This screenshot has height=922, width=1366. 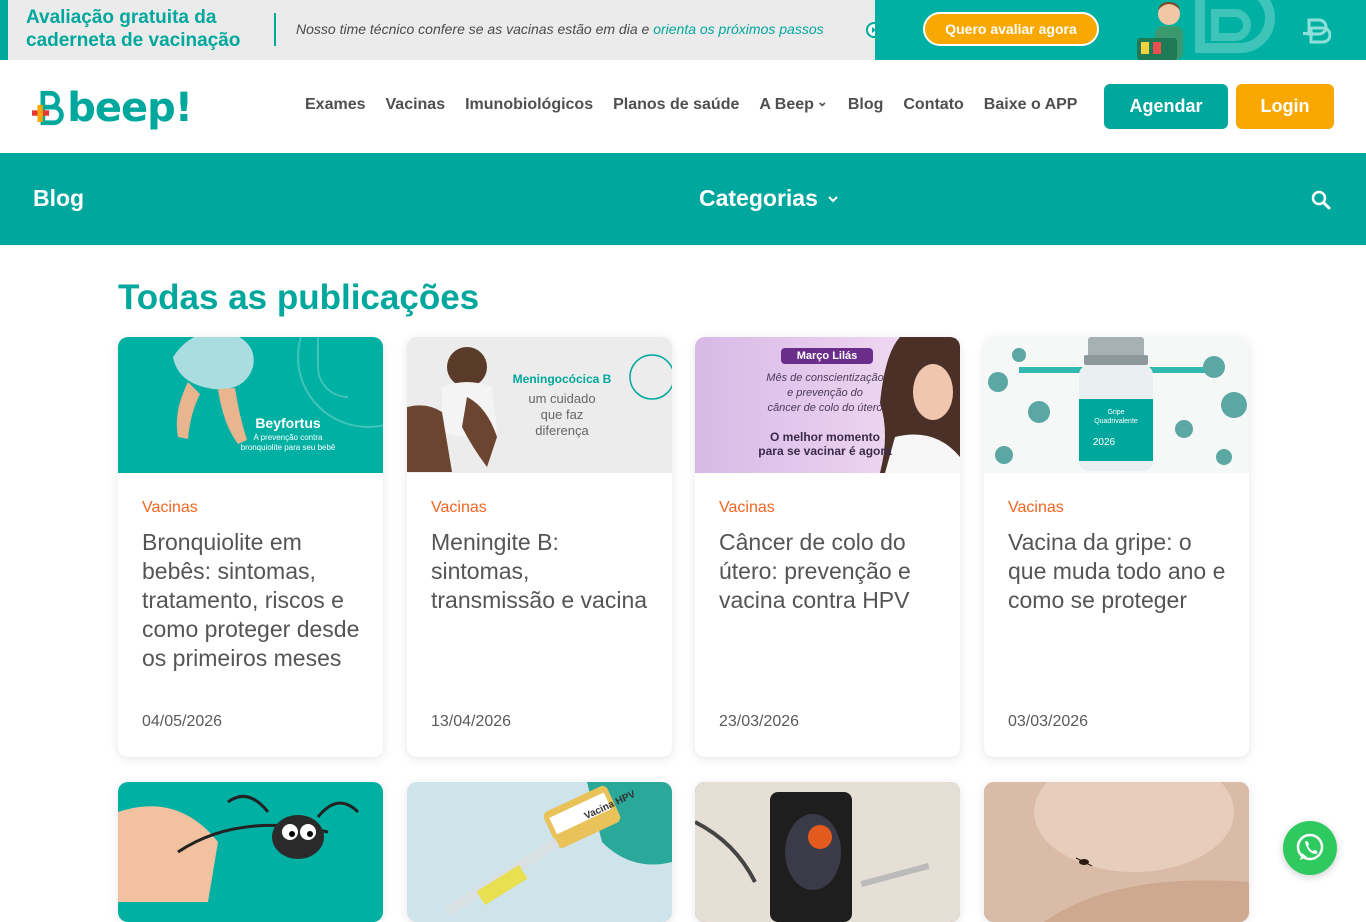 What do you see at coordinates (416, 105) in the screenshot?
I see `nav-vacinas: Vacinas` at bounding box center [416, 105].